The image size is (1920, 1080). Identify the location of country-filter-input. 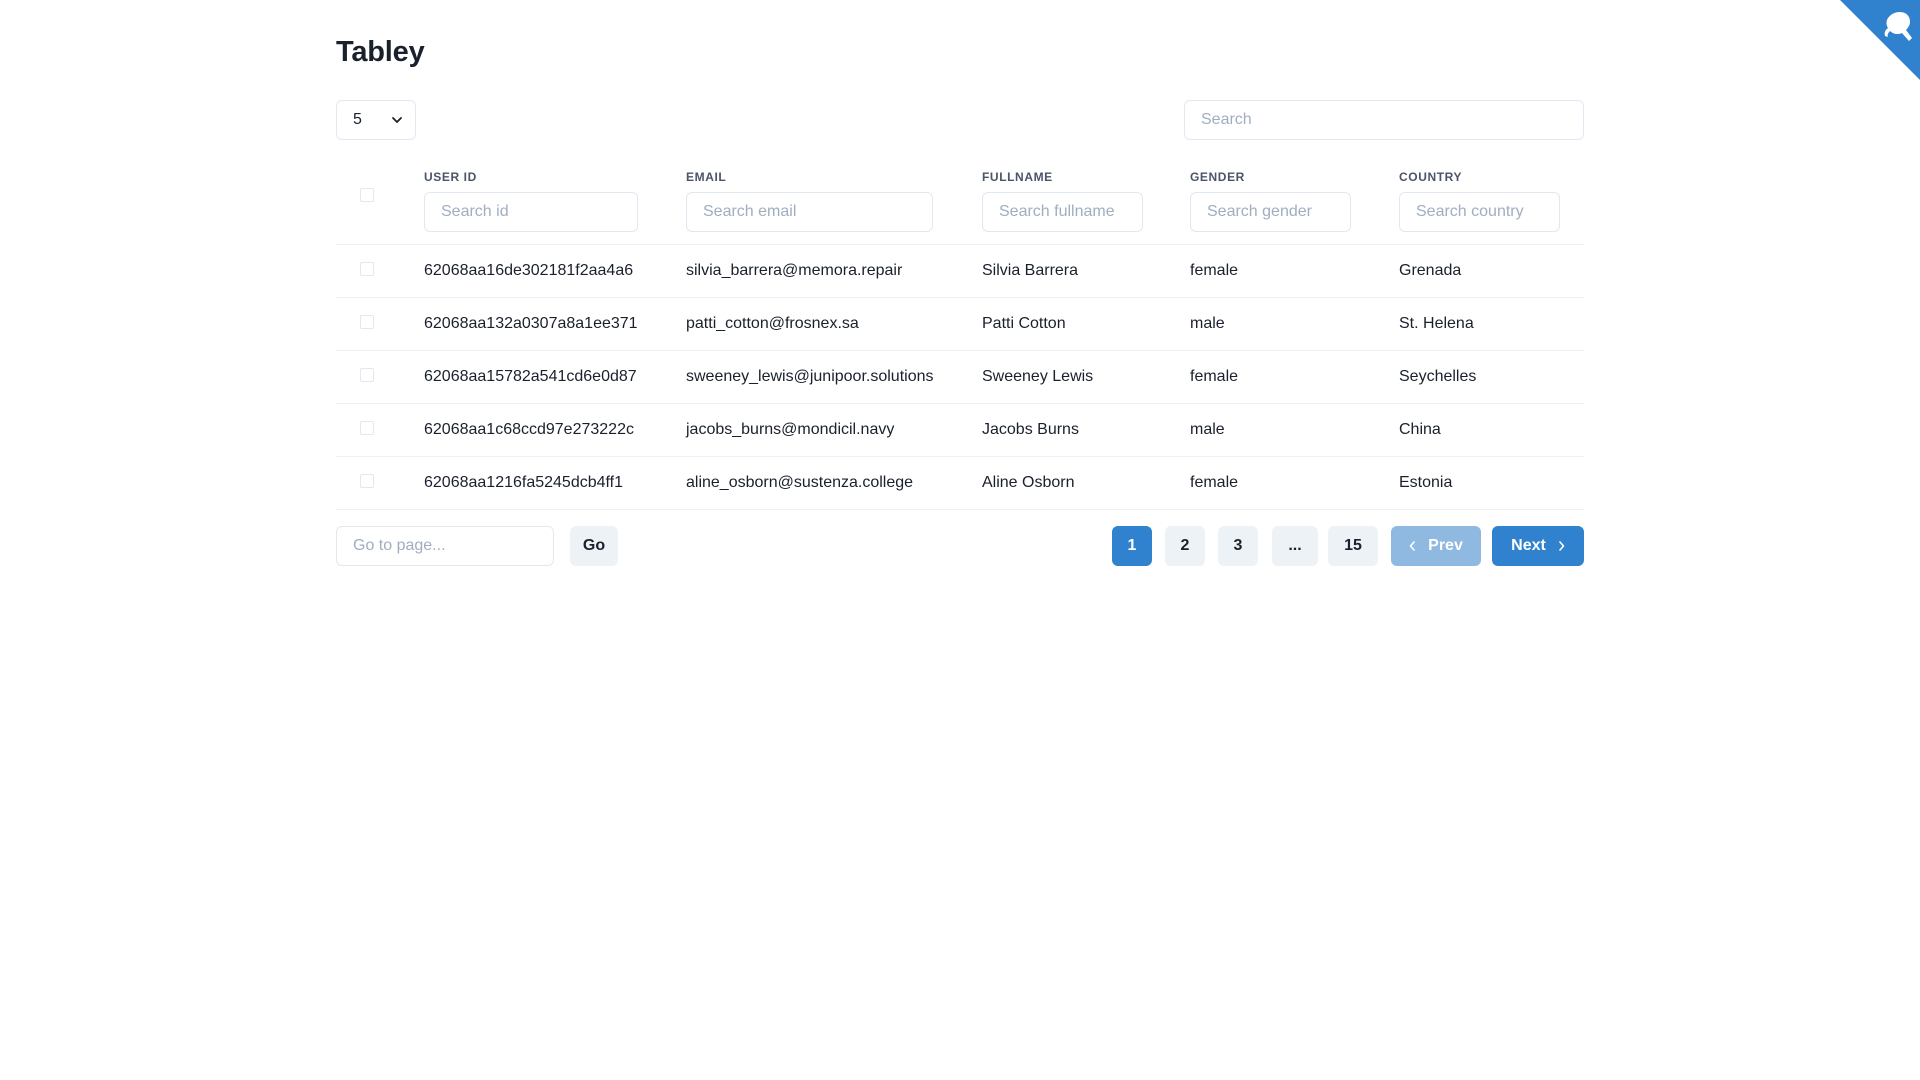
(1479, 212).